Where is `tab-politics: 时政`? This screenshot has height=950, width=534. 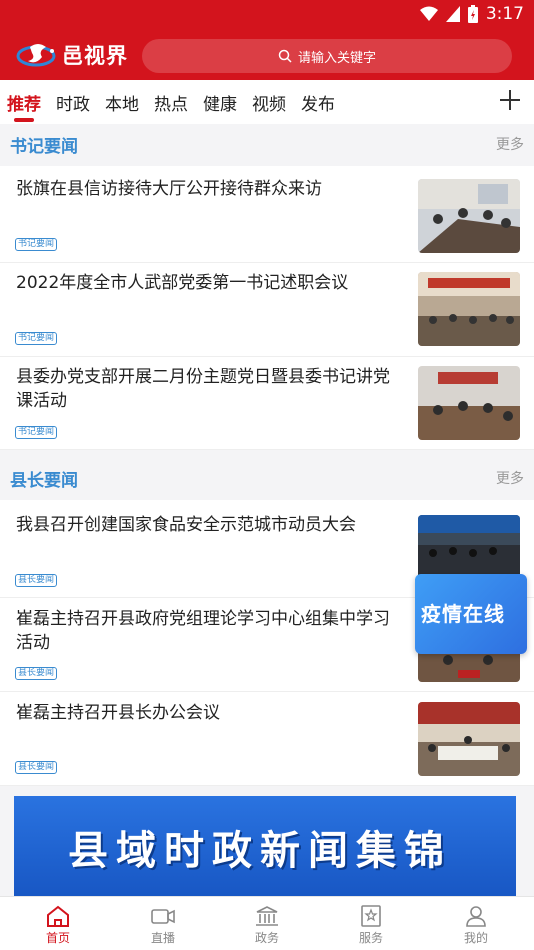 tab-politics: 时政 is located at coordinates (73, 102).